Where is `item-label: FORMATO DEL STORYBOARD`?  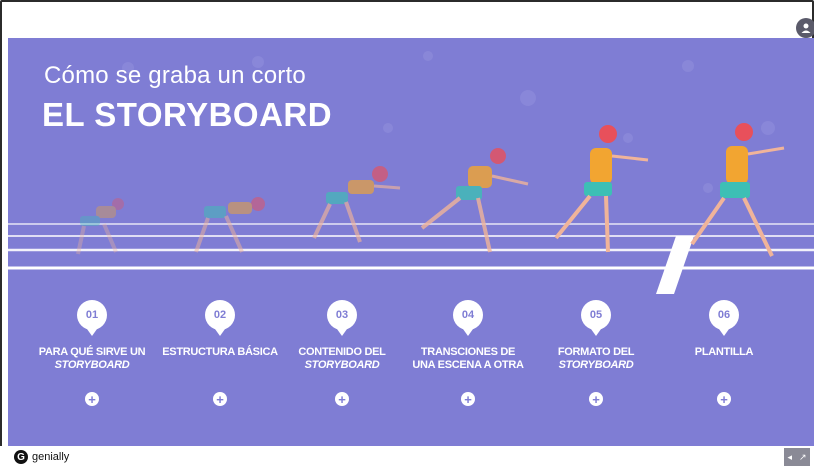 item-label: FORMATO DEL STORYBOARD is located at coordinates (596, 358).